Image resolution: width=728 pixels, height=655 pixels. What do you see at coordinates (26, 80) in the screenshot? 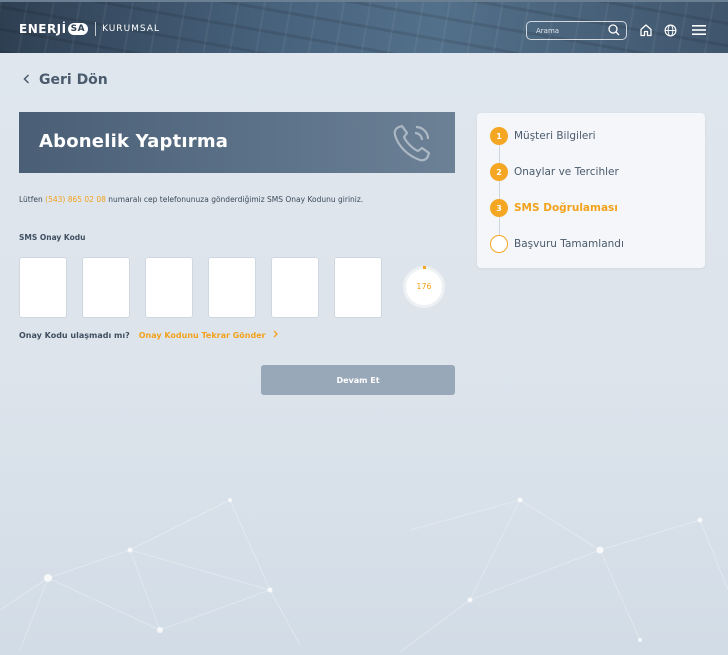
I see `chevron-left-icon` at bounding box center [26, 80].